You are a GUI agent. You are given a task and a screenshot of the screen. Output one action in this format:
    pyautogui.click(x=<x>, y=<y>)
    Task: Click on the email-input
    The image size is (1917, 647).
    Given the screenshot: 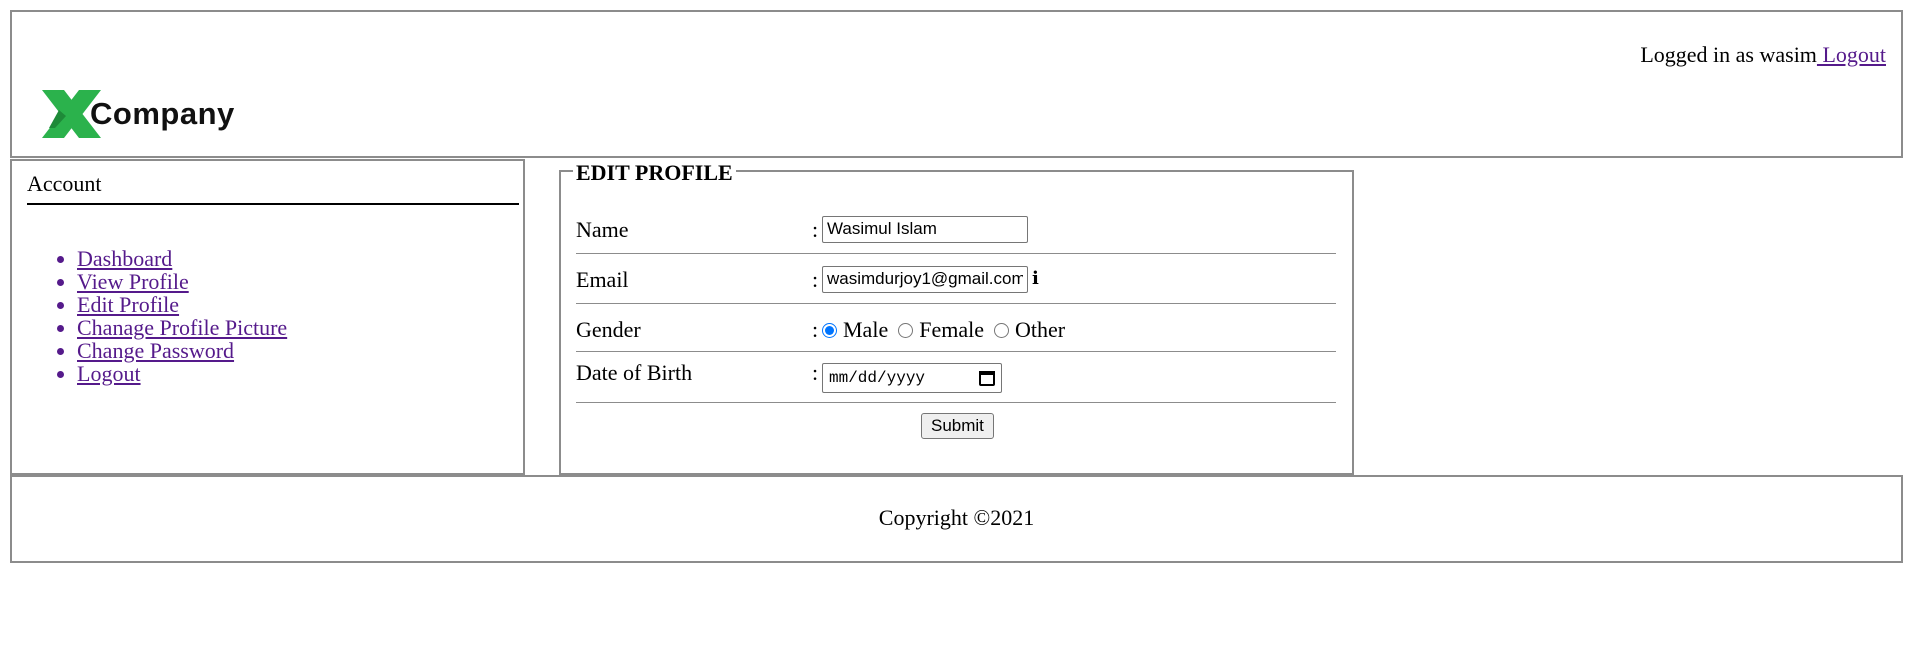 What is the action you would take?
    pyautogui.click(x=925, y=279)
    